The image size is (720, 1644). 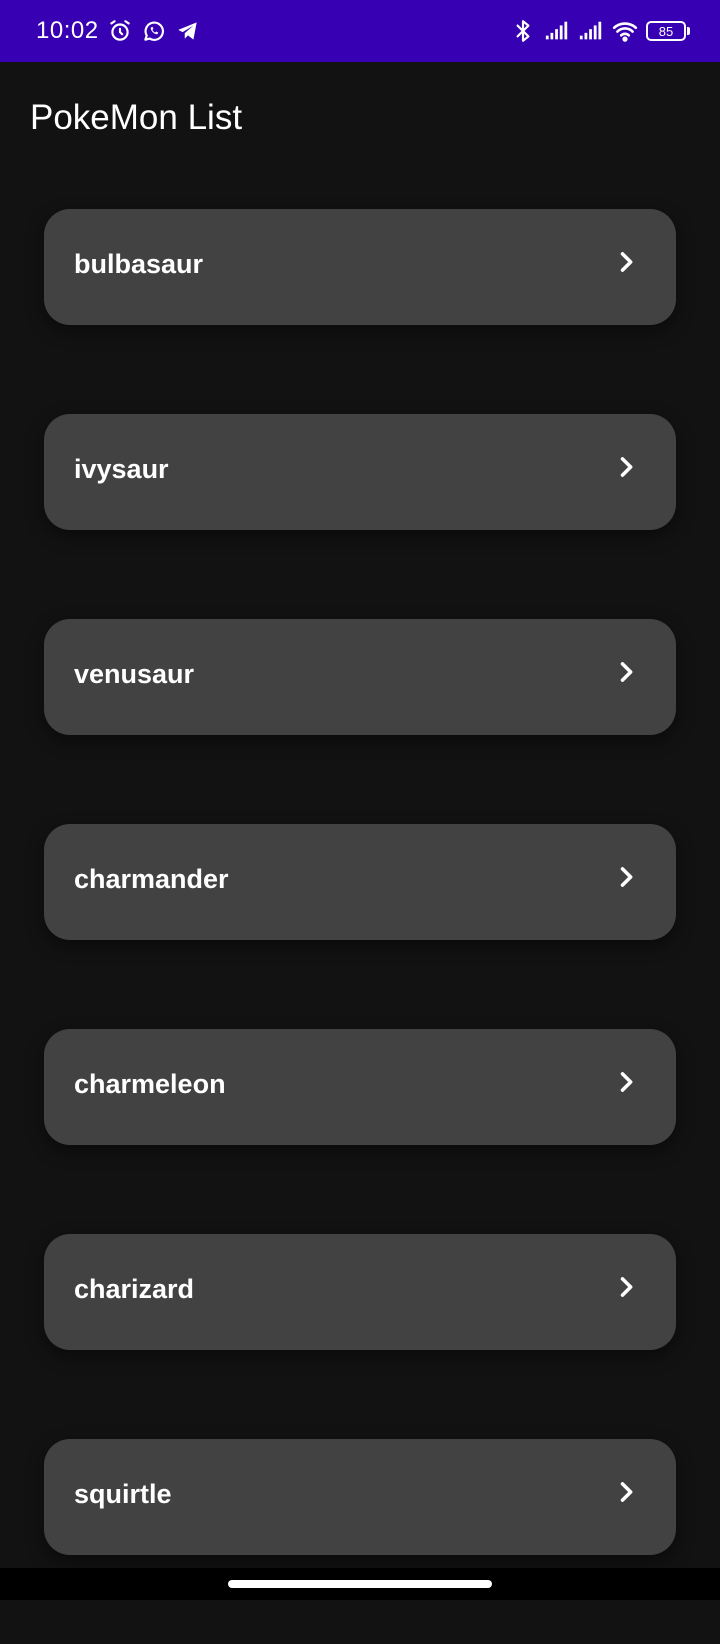 What do you see at coordinates (360, 1497) in the screenshot?
I see `list-item-squirtle: squirtle` at bounding box center [360, 1497].